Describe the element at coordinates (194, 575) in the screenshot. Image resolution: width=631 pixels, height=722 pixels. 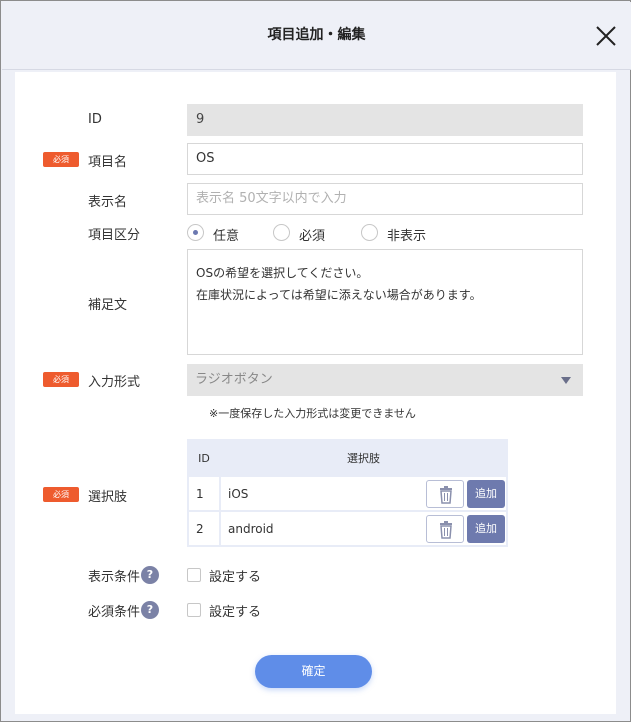
I see `display-condition-checkbox` at that location.